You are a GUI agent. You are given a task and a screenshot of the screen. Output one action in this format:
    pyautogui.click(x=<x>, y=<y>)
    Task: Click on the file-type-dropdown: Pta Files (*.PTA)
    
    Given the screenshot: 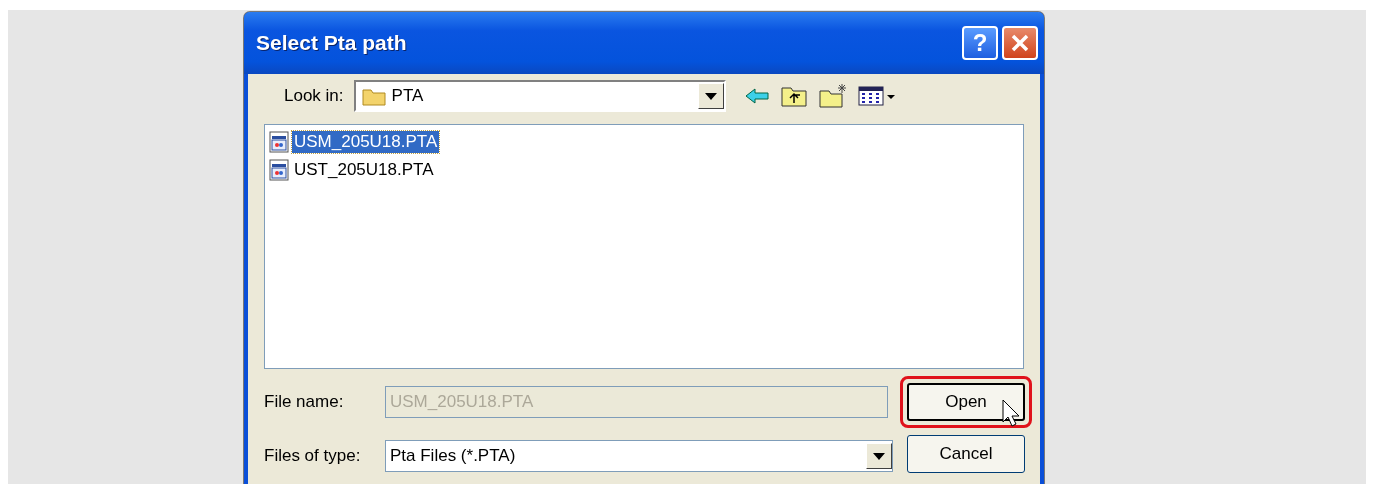 What is the action you would take?
    pyautogui.click(x=639, y=456)
    